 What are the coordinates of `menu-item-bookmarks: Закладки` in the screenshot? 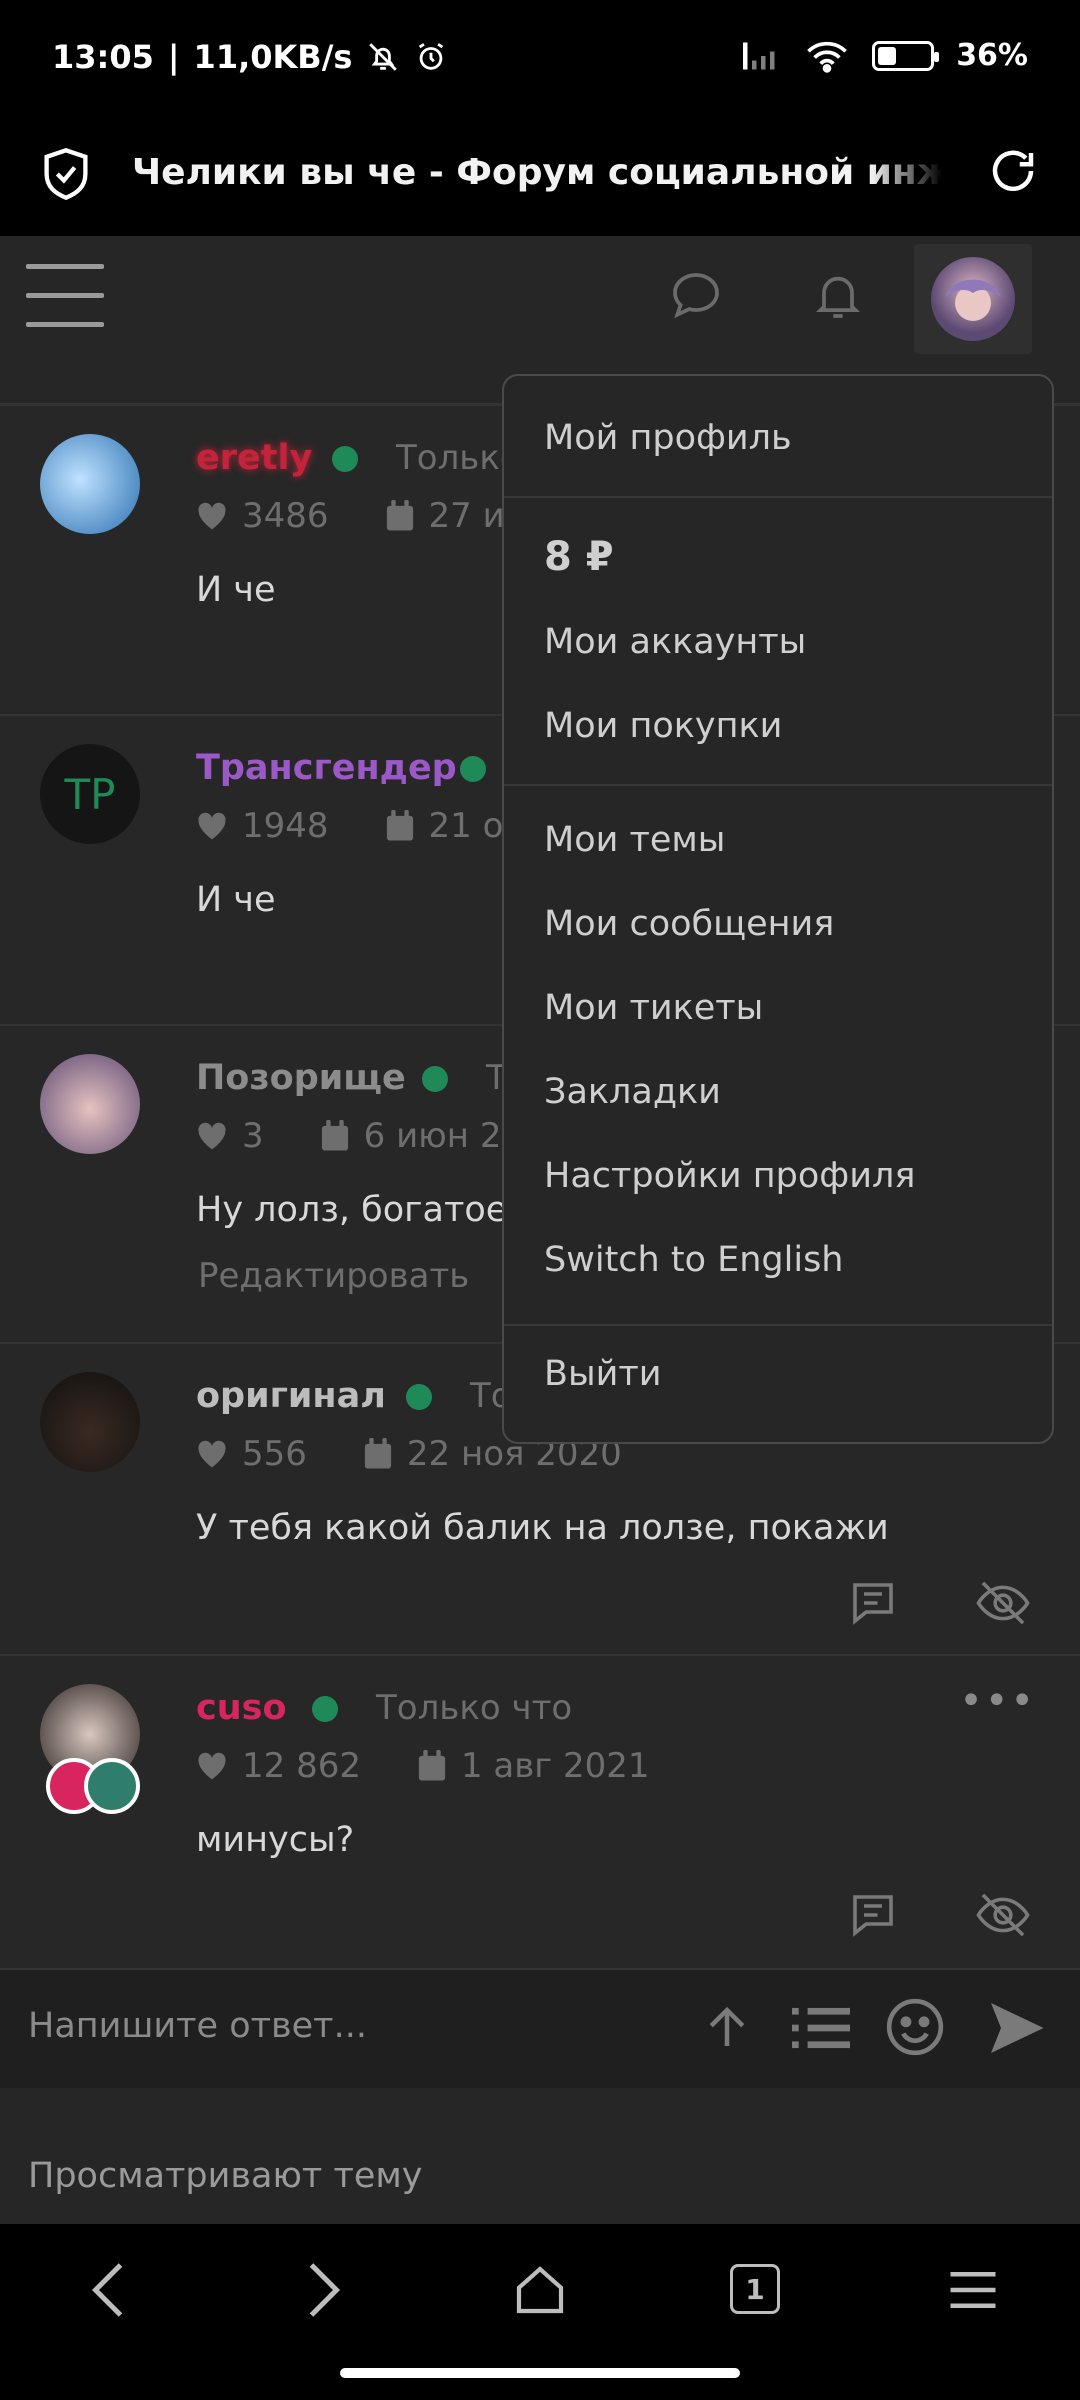 It's located at (632, 1092).